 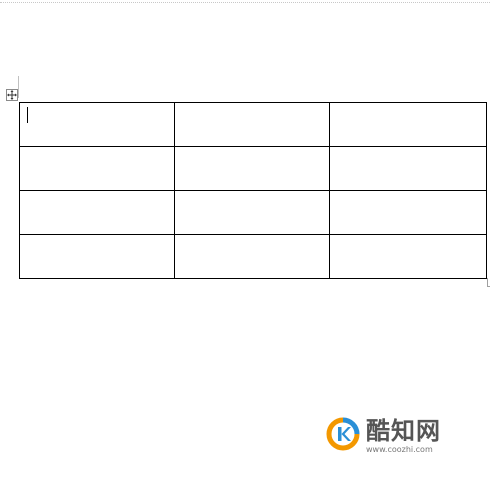 I want to click on page-margin-corner-mark, so click(x=18, y=87).